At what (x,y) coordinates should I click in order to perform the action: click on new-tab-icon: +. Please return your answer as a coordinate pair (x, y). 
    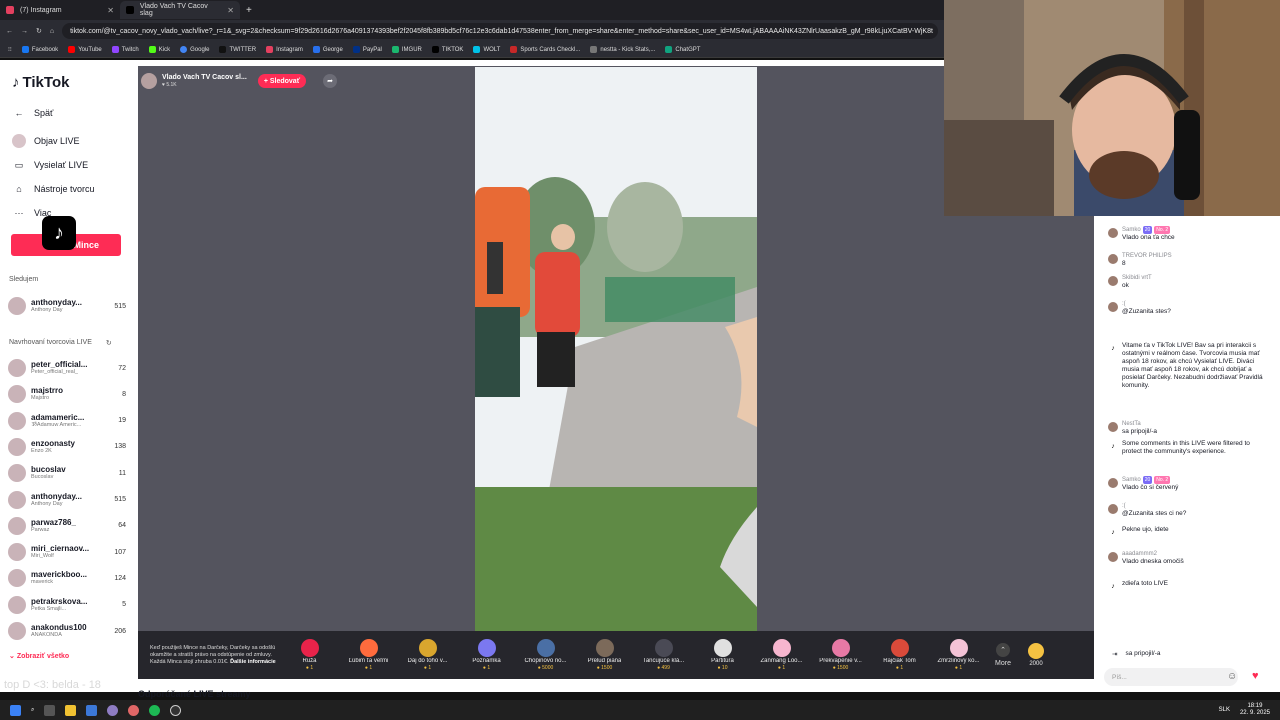
    Looking at the image, I should click on (249, 10).